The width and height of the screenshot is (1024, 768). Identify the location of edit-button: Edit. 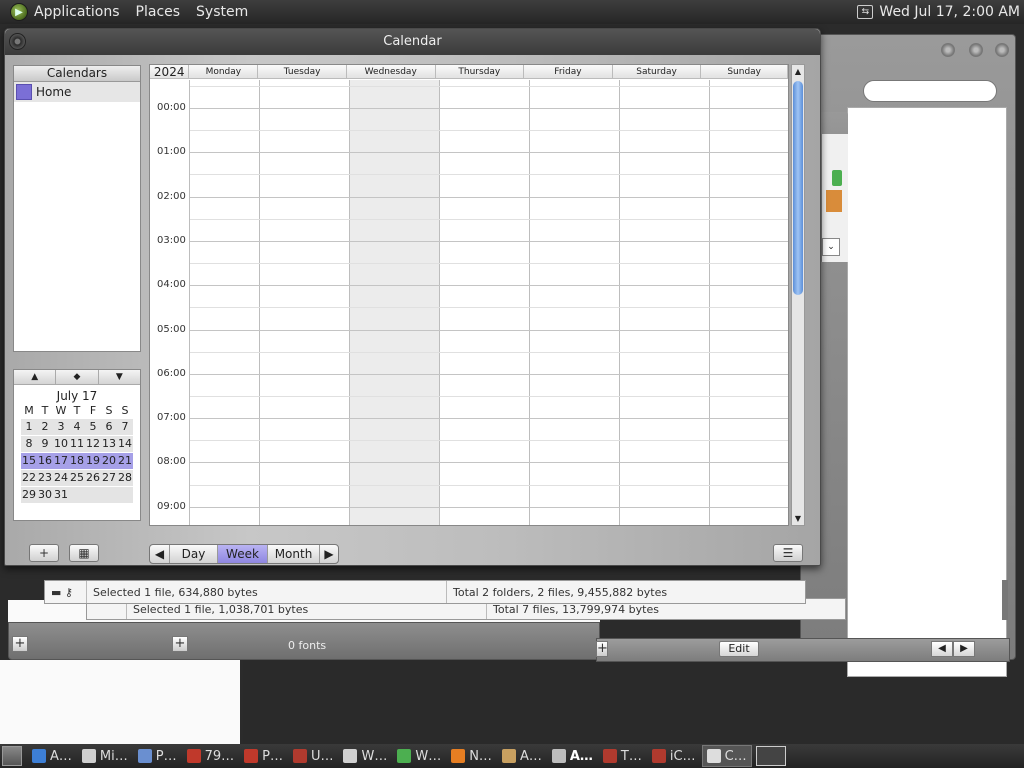
(739, 649).